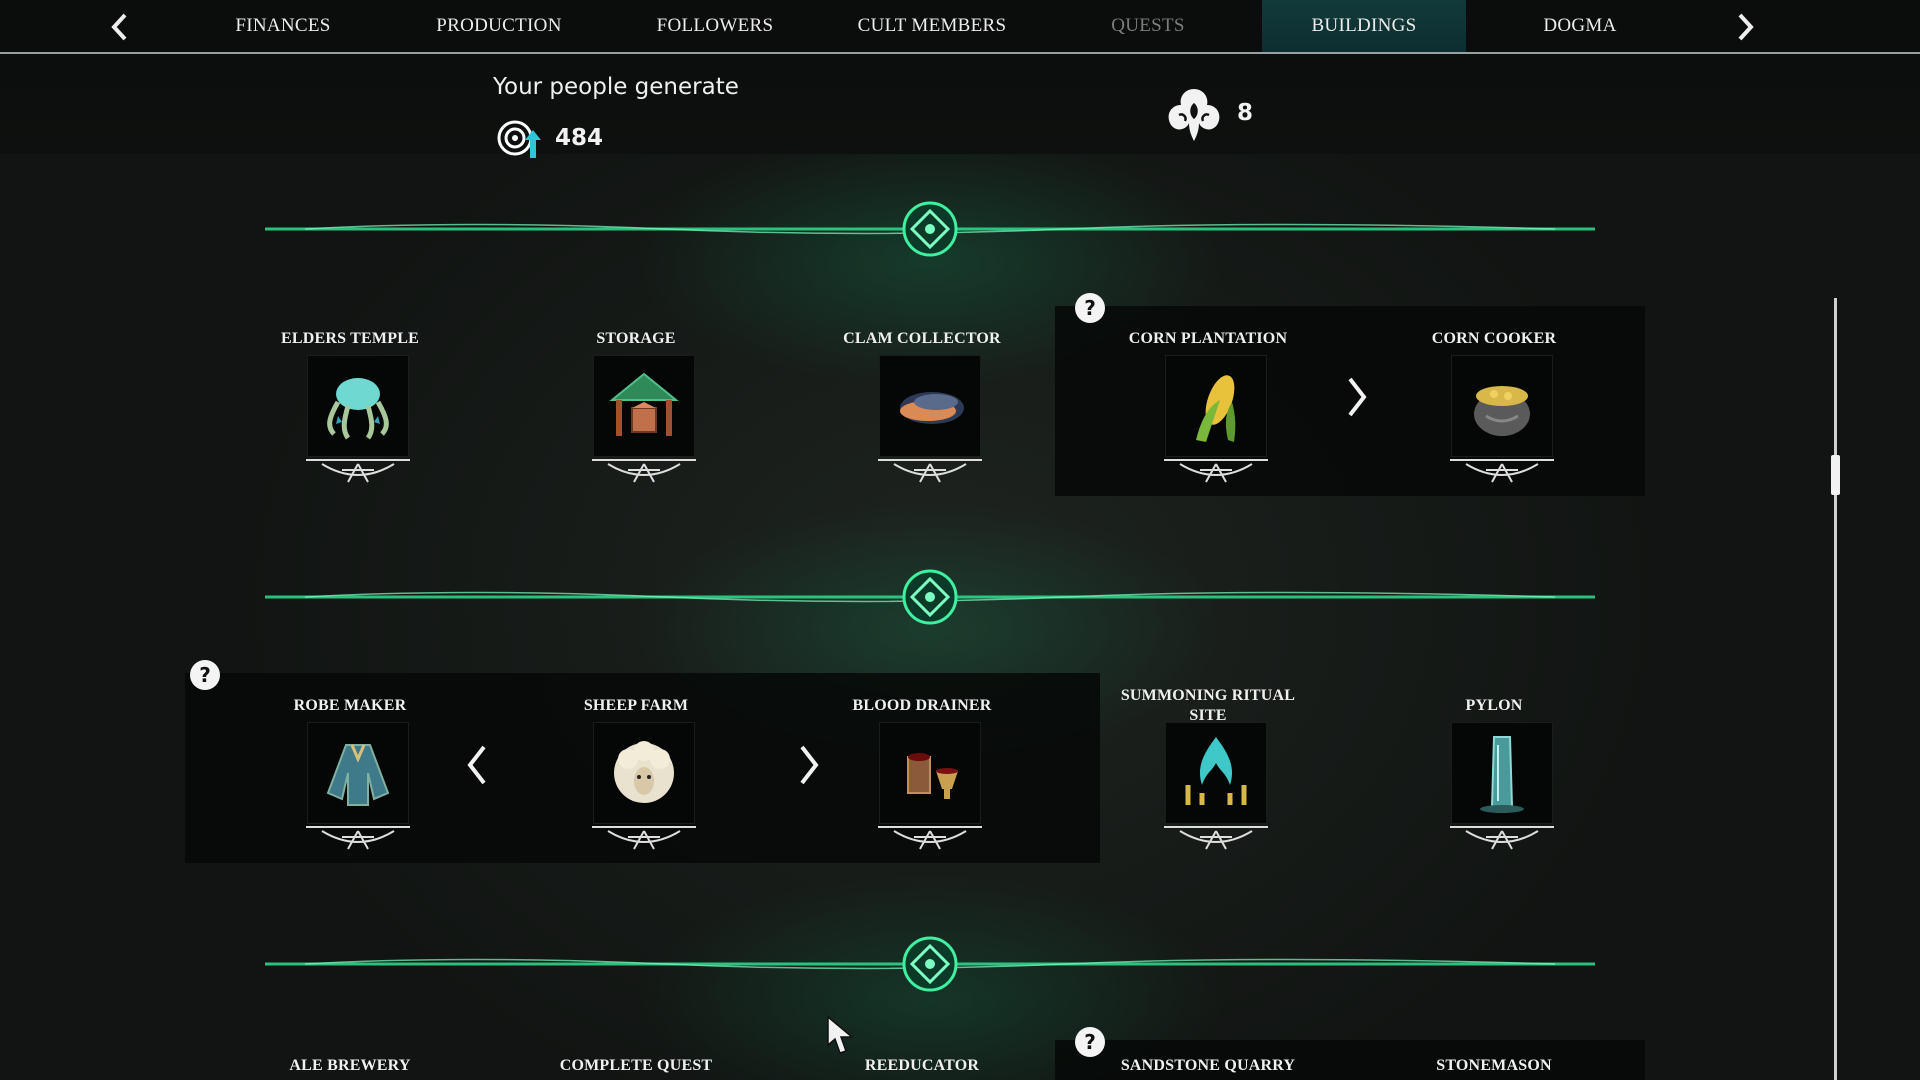  Describe the element at coordinates (358, 406) in the screenshot. I see `octopus-temple-icon` at that location.